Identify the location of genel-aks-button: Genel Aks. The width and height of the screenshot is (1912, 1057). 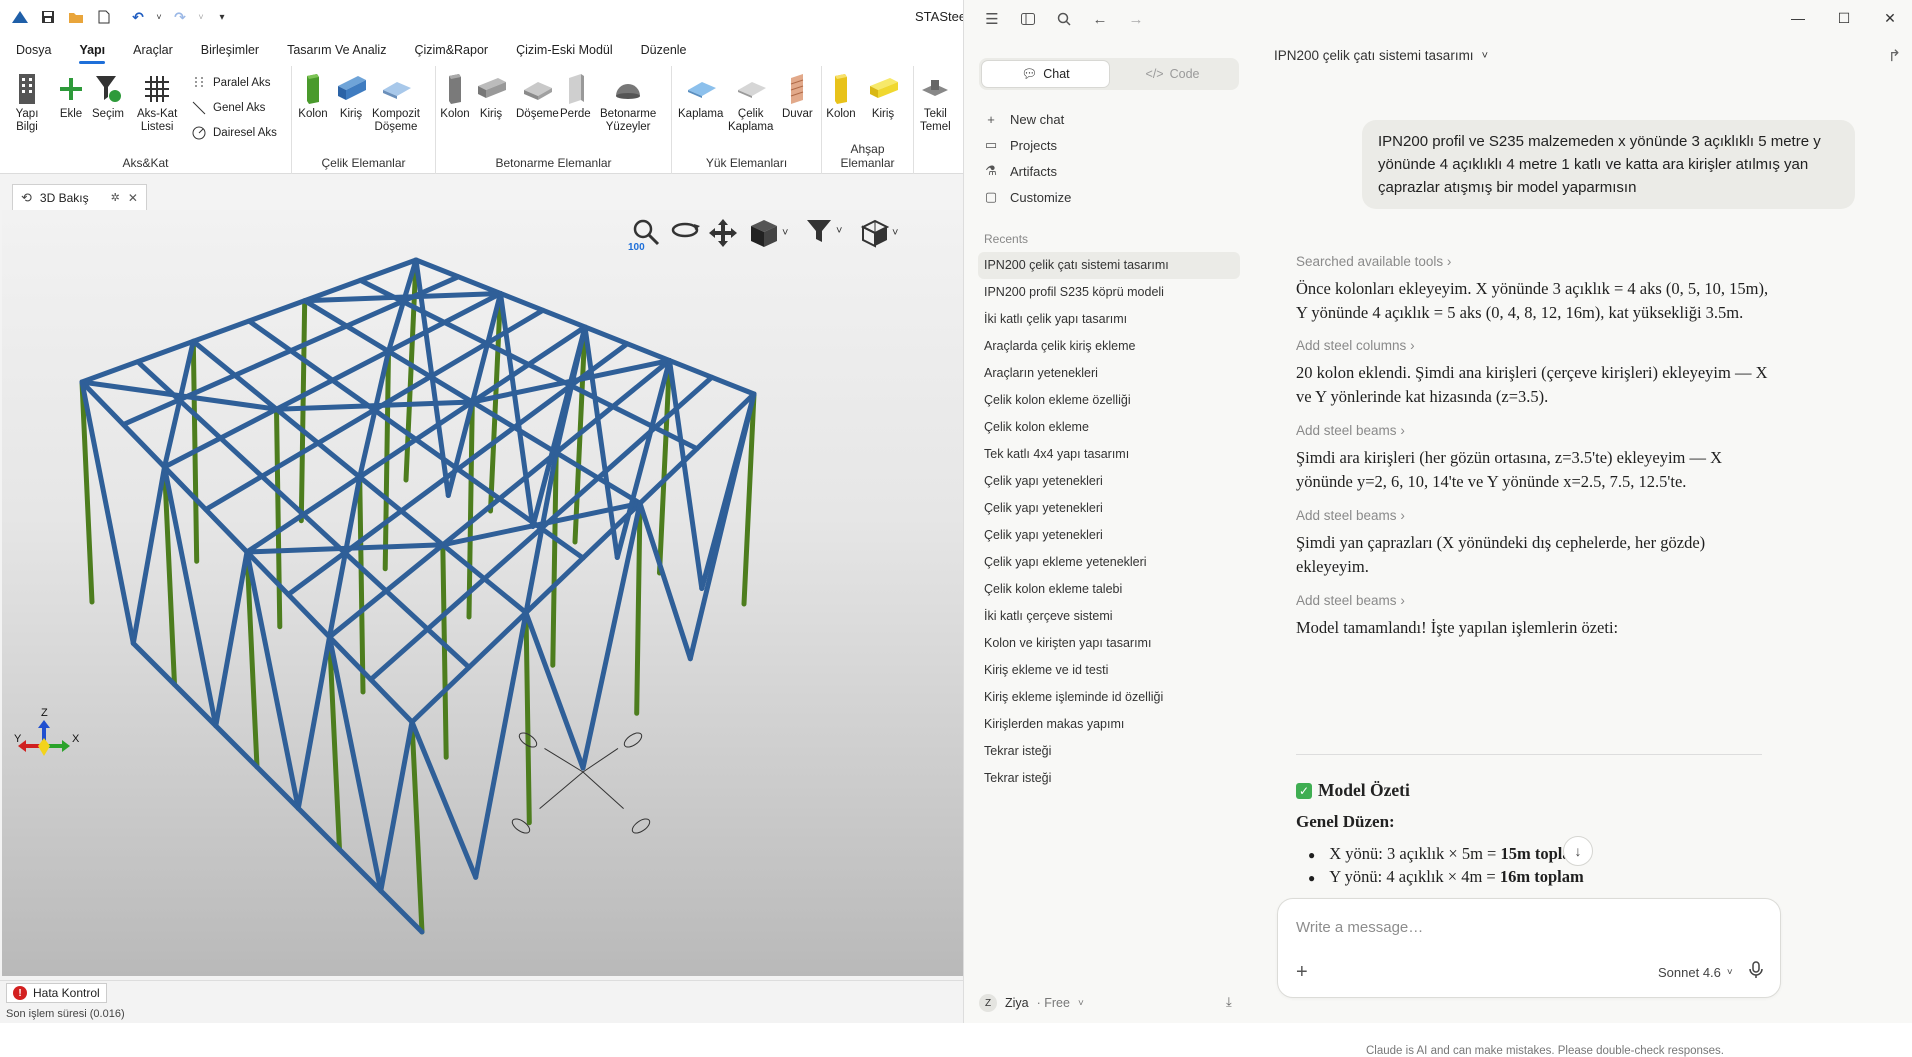
(228, 108).